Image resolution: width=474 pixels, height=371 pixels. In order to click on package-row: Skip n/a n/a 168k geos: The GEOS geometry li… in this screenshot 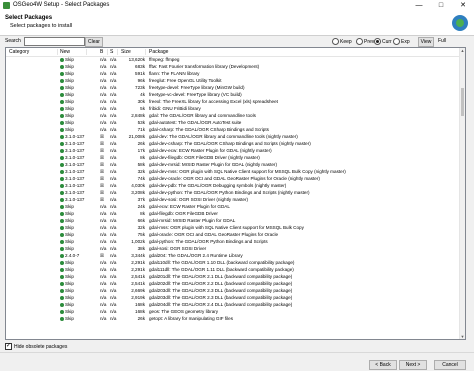, I will do `click(233, 312)`.